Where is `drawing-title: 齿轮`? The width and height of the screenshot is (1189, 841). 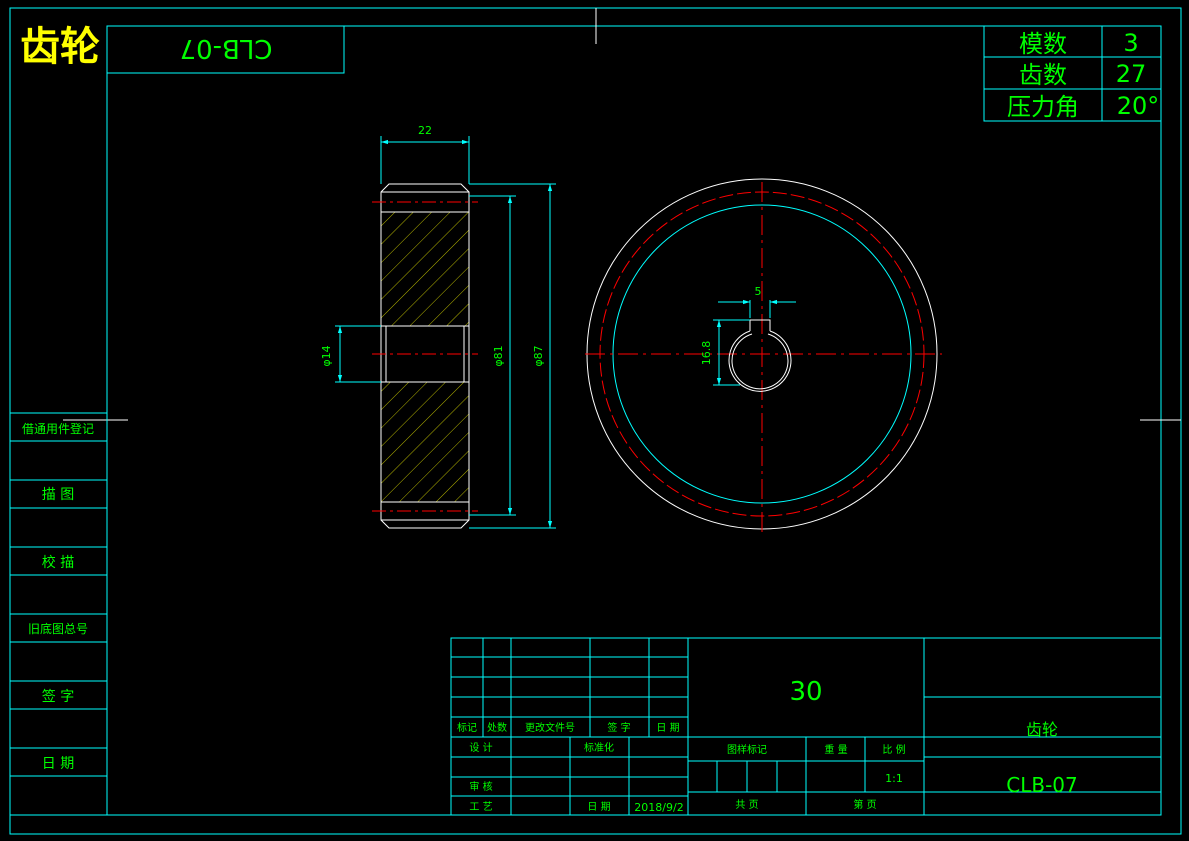
drawing-title: 齿轮 is located at coordinates (60, 47).